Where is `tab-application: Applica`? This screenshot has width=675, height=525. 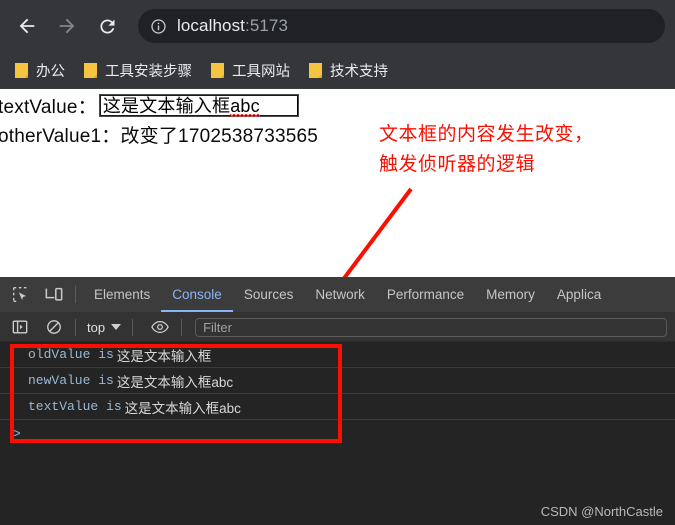
tab-application: Applica is located at coordinates (579, 294).